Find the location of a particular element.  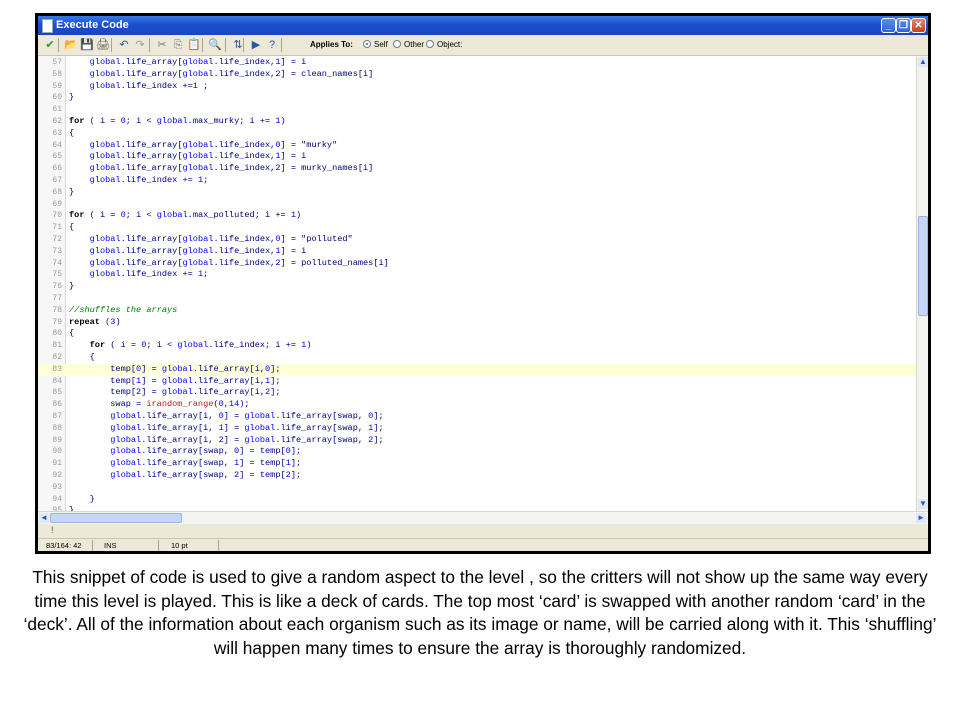

code-line: 82 { is located at coordinates (477, 358).